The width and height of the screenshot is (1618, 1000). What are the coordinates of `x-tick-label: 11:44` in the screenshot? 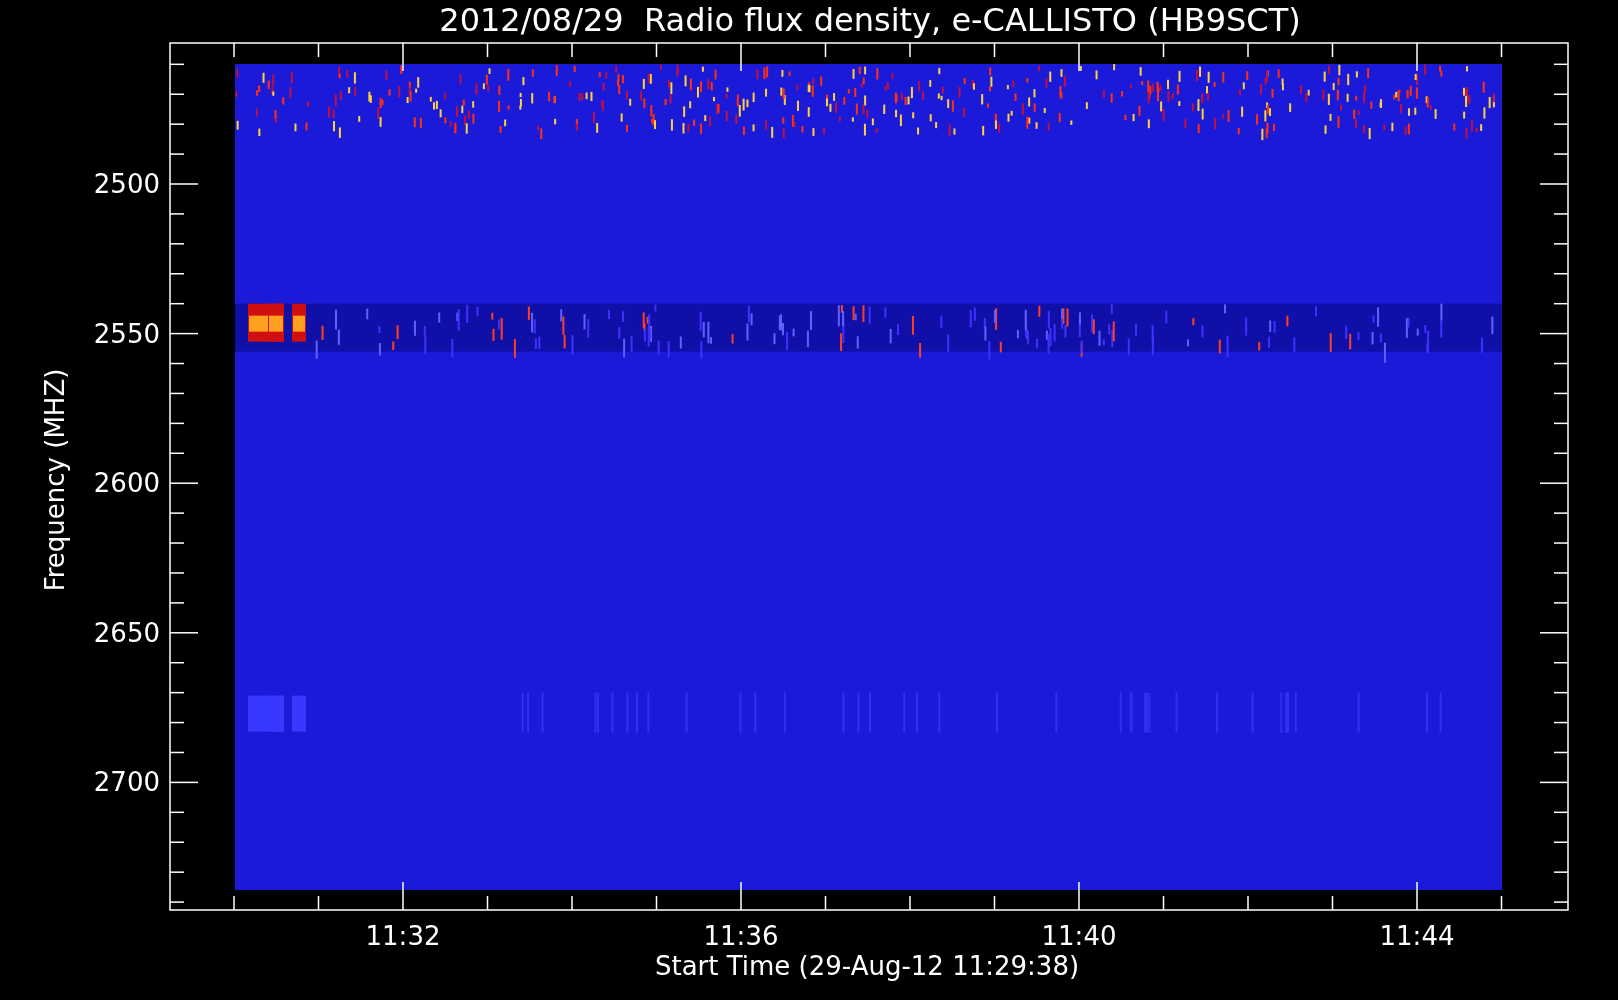 It's located at (1417, 936).